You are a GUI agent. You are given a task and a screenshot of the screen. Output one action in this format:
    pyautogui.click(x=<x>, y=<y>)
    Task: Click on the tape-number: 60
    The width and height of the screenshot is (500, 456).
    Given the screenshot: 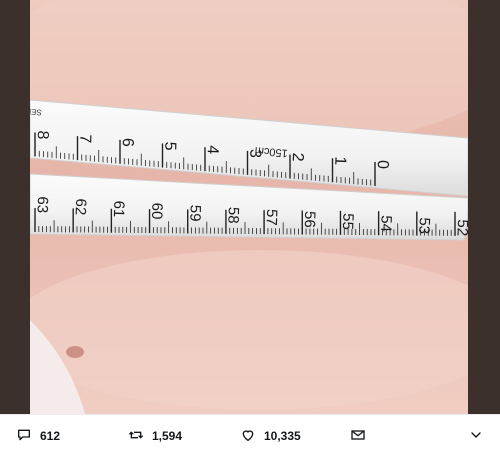 What is the action you would take?
    pyautogui.click(x=157, y=210)
    